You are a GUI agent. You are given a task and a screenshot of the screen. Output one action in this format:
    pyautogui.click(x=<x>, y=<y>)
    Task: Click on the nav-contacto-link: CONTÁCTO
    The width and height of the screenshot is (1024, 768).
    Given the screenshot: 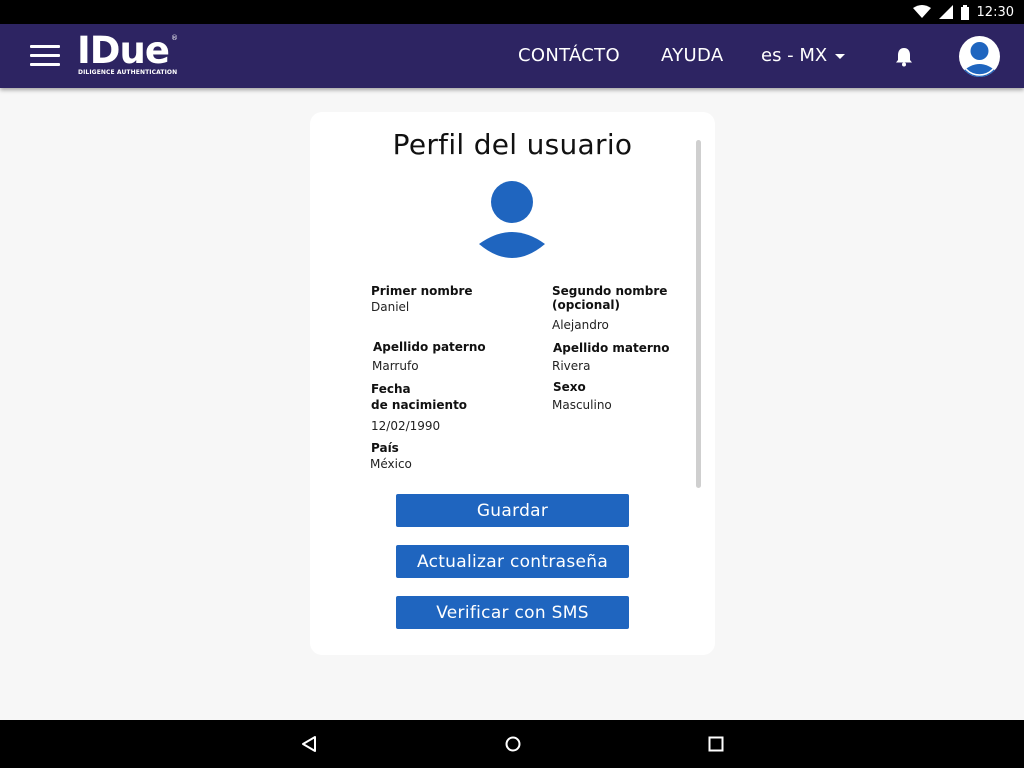 What is the action you would take?
    pyautogui.click(x=569, y=55)
    